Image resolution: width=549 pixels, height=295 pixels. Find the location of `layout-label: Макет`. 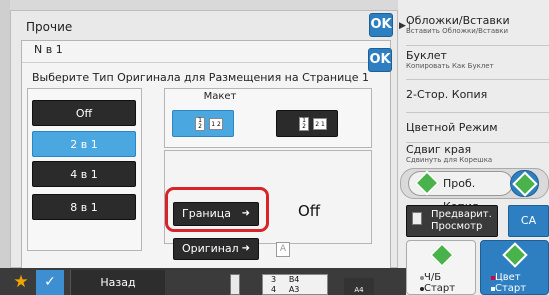

layout-label: Макет is located at coordinates (220, 96).